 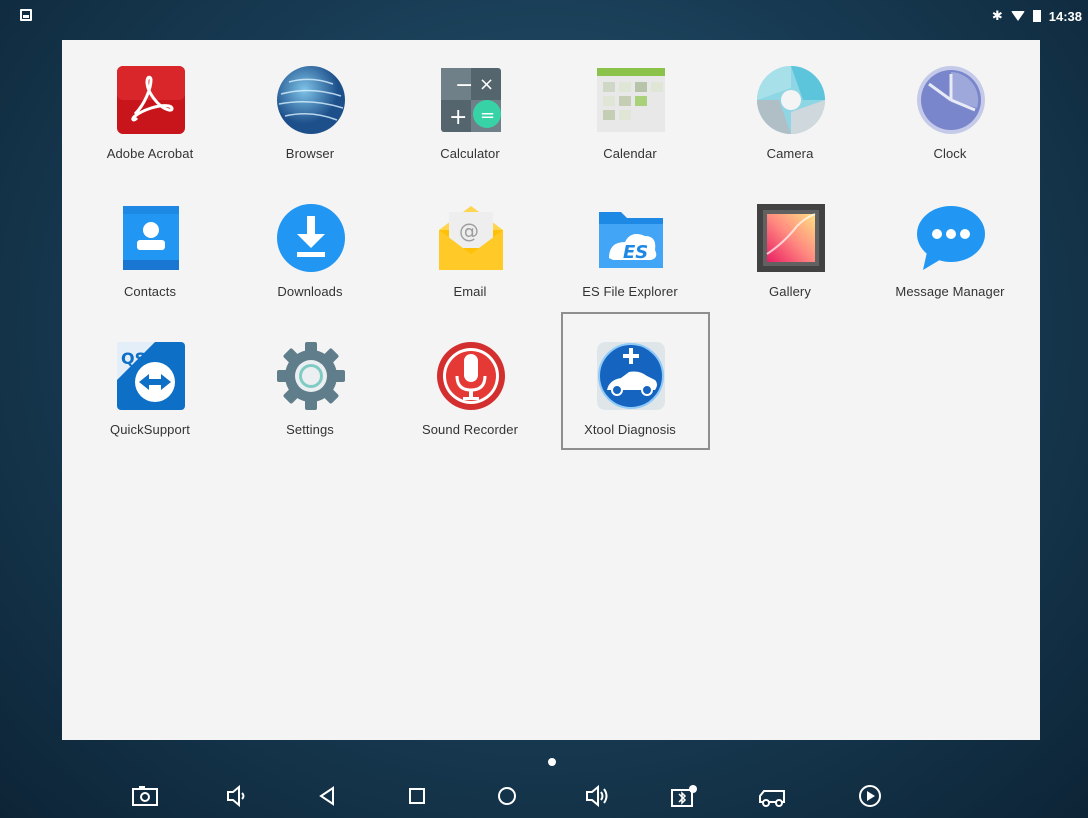 I want to click on app-browser: Browser, so click(x=310, y=105).